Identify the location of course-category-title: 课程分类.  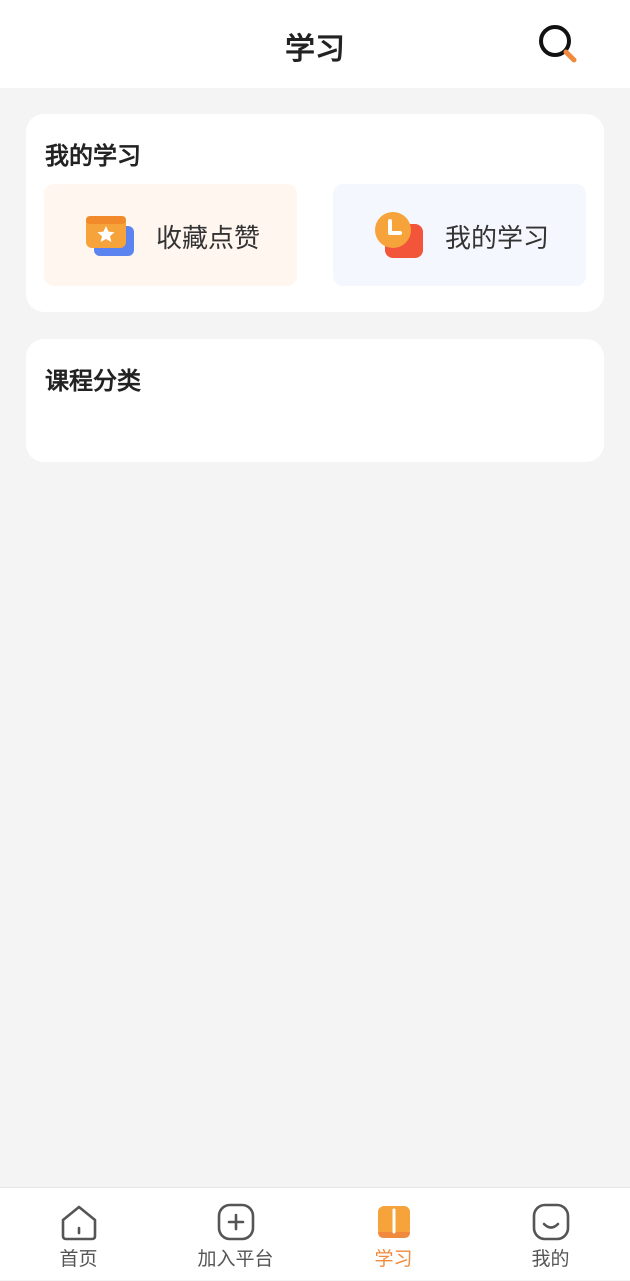
(93, 381).